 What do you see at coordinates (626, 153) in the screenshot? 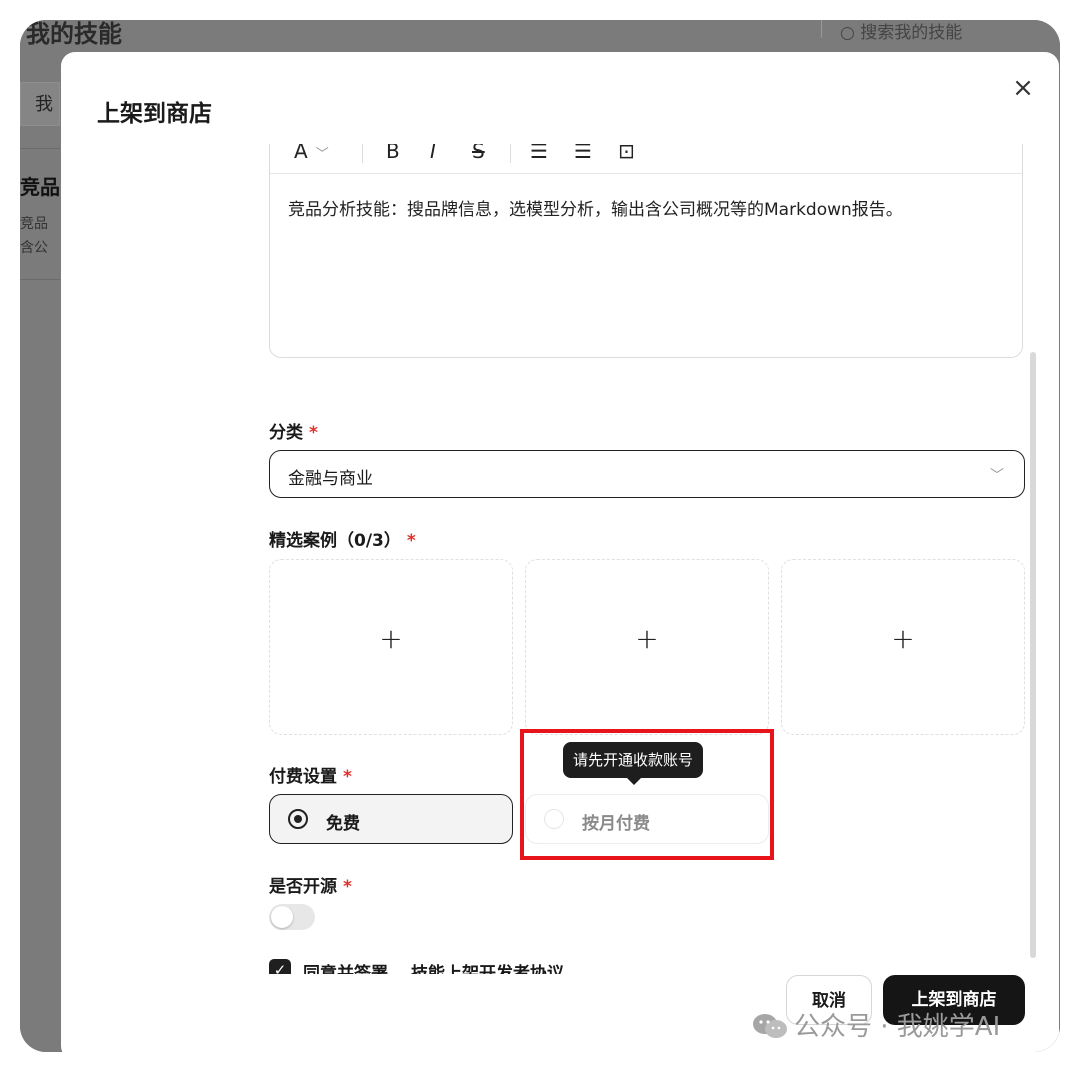
I see `image-icon: ⊡` at bounding box center [626, 153].